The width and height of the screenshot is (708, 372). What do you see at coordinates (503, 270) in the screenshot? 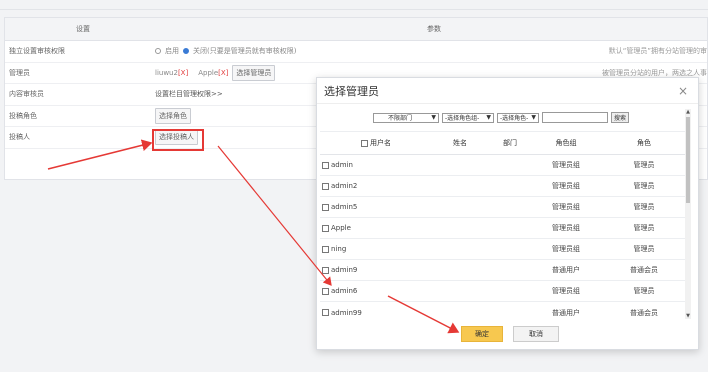
I see `table-row: admin9 普通用户 普通会员` at bounding box center [503, 270].